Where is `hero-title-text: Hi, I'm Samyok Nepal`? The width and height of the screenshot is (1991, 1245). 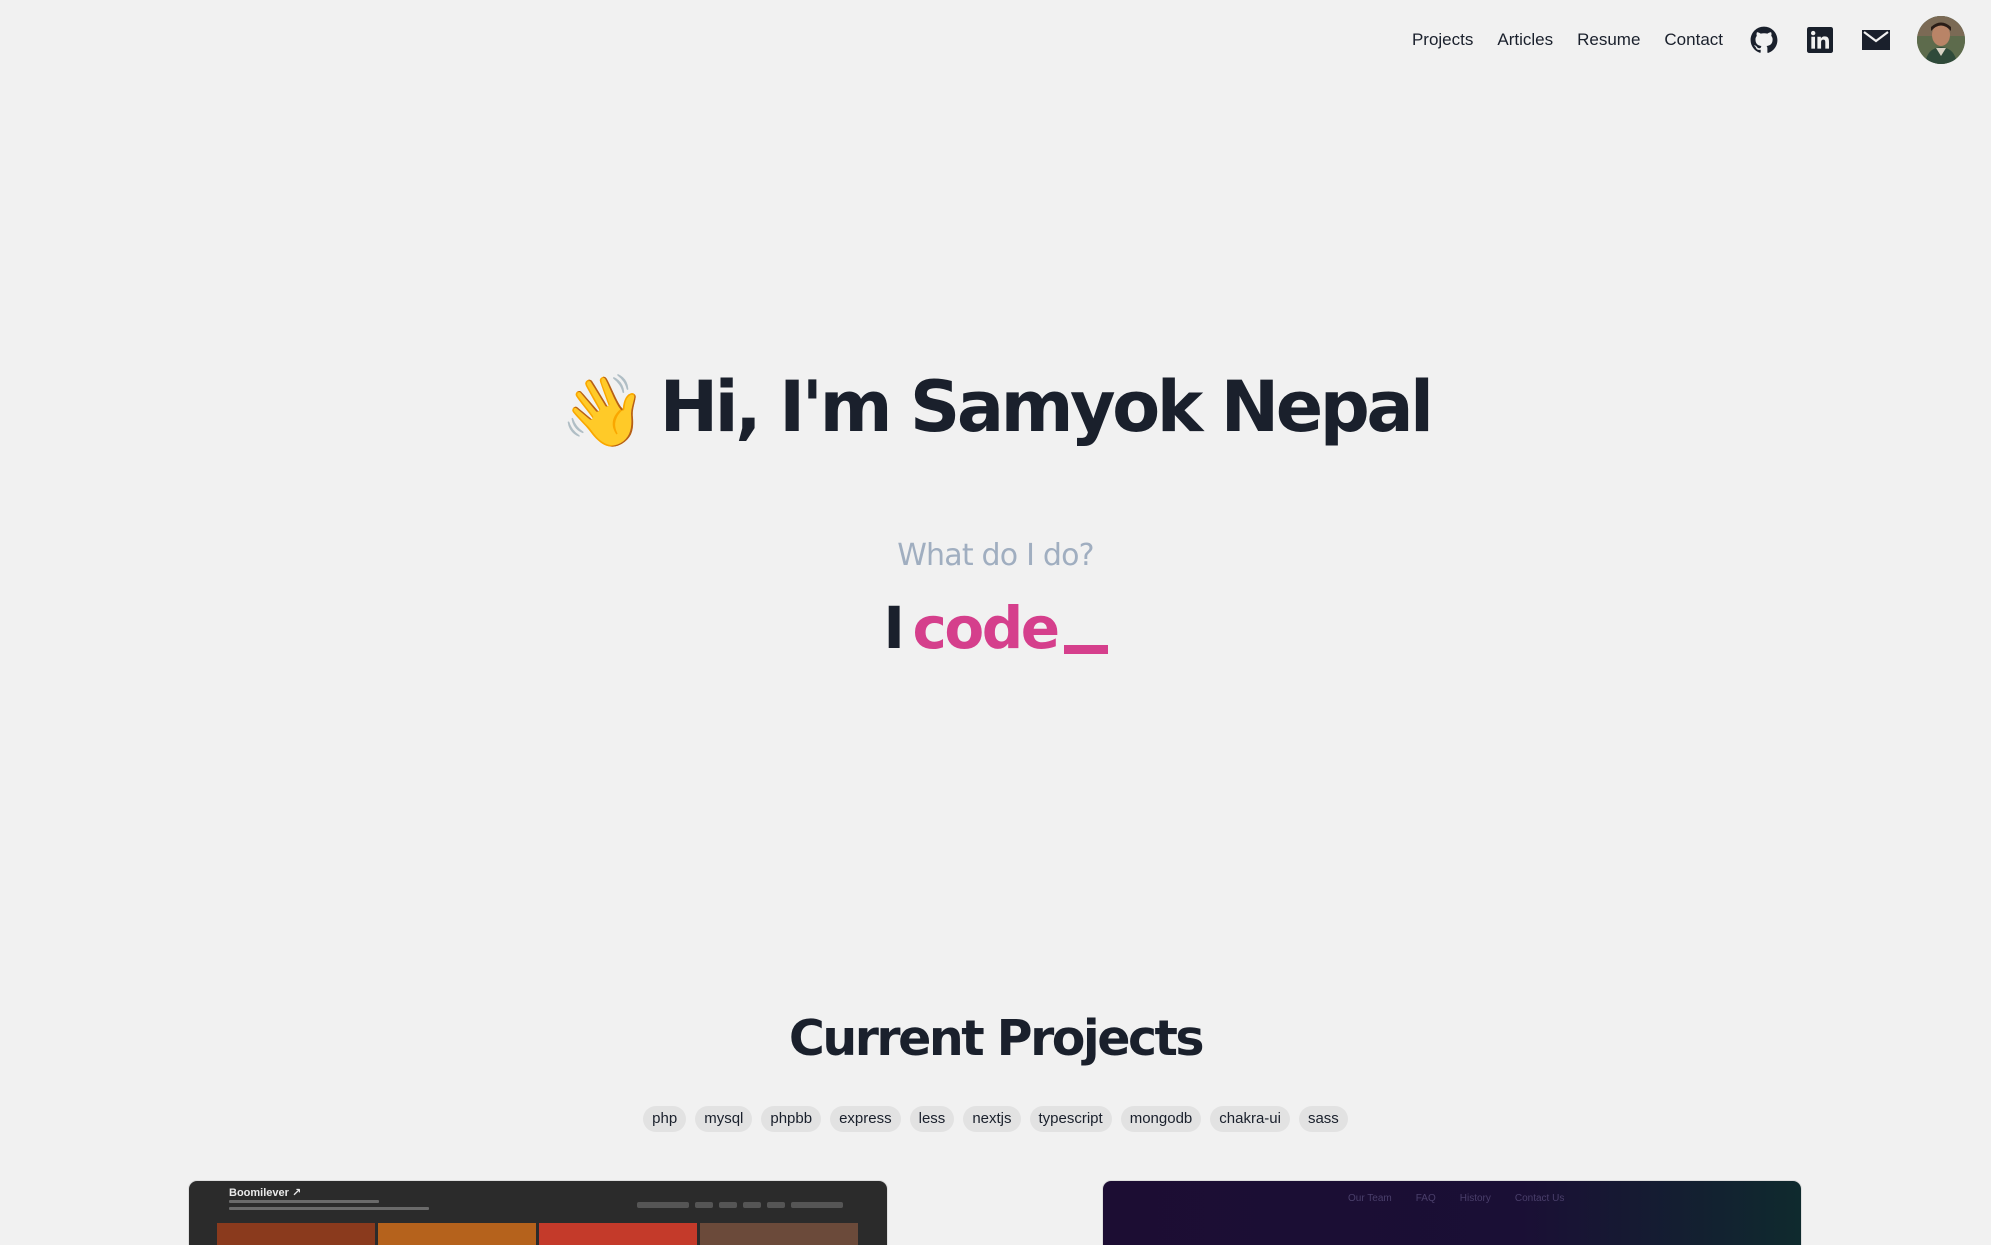
hero-title-text: Hi, I'm Samyok Nepal is located at coordinates (1046, 407).